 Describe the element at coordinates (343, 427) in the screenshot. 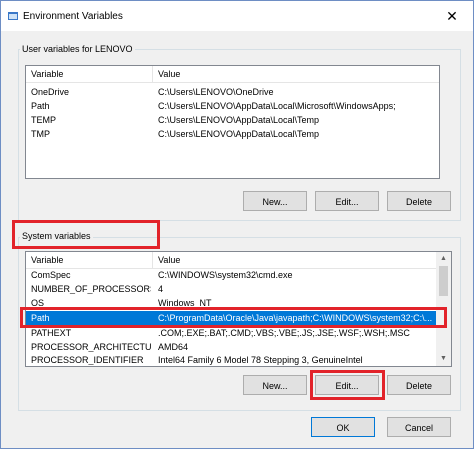

I see `ok-button: OK` at that location.